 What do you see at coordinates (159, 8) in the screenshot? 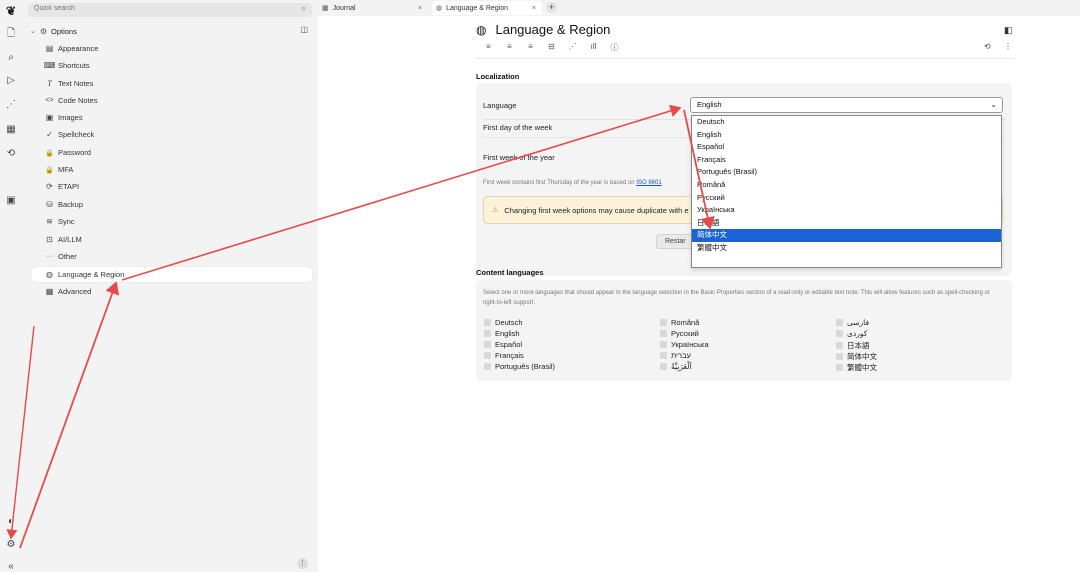
I see `quick-search-input` at bounding box center [159, 8].